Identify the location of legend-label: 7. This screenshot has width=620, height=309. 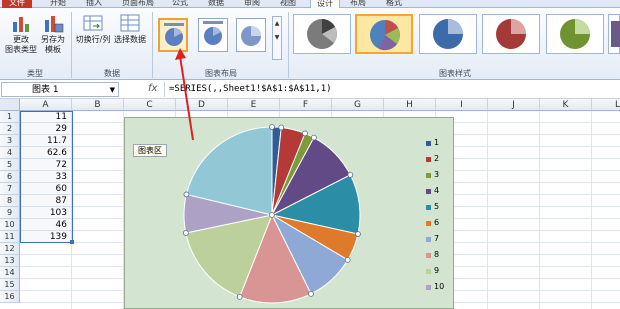
(437, 238).